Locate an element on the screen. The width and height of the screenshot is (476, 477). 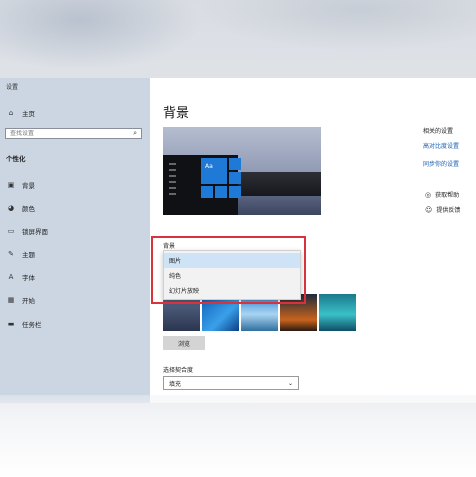
get-help-link: ◎ 获取帮助 is located at coordinates (442, 195).